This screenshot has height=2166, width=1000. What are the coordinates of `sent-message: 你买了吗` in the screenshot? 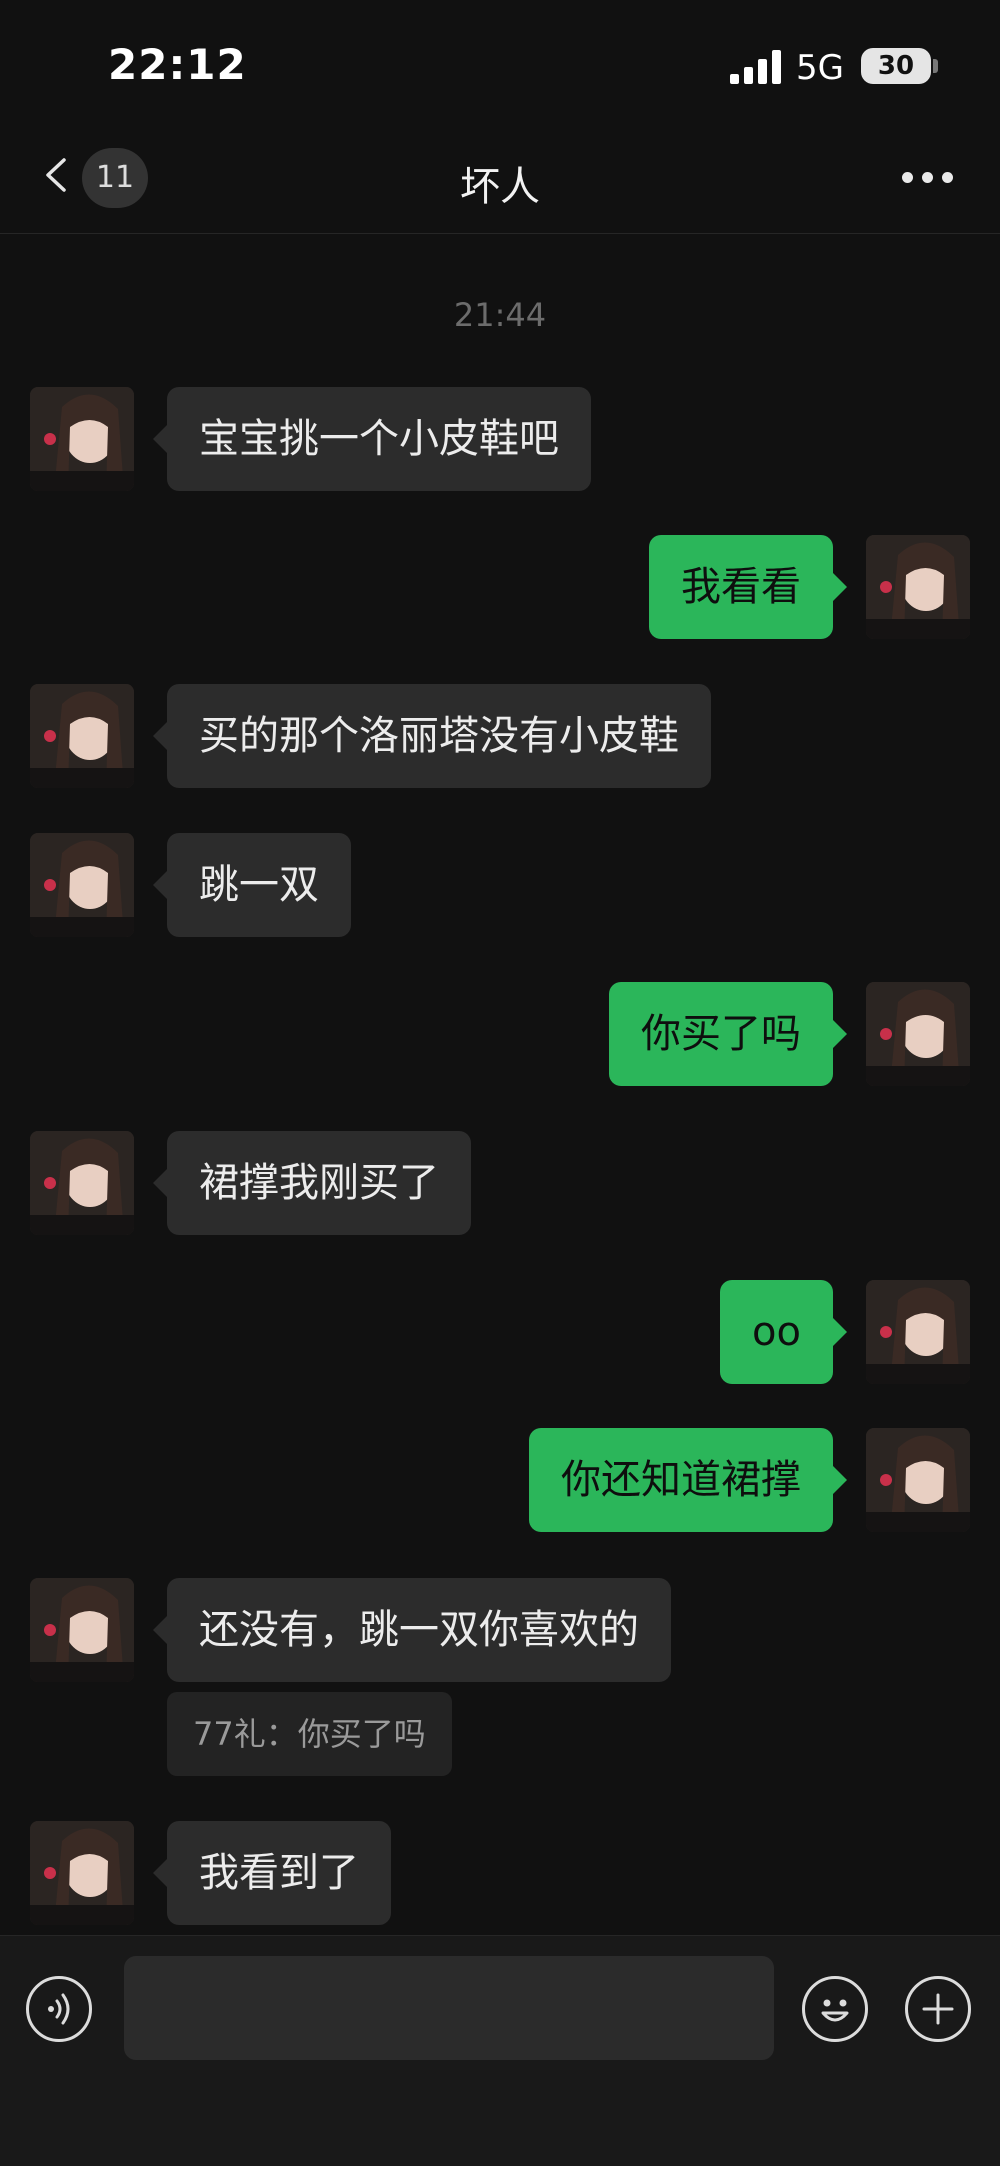 It's located at (728, 1034).